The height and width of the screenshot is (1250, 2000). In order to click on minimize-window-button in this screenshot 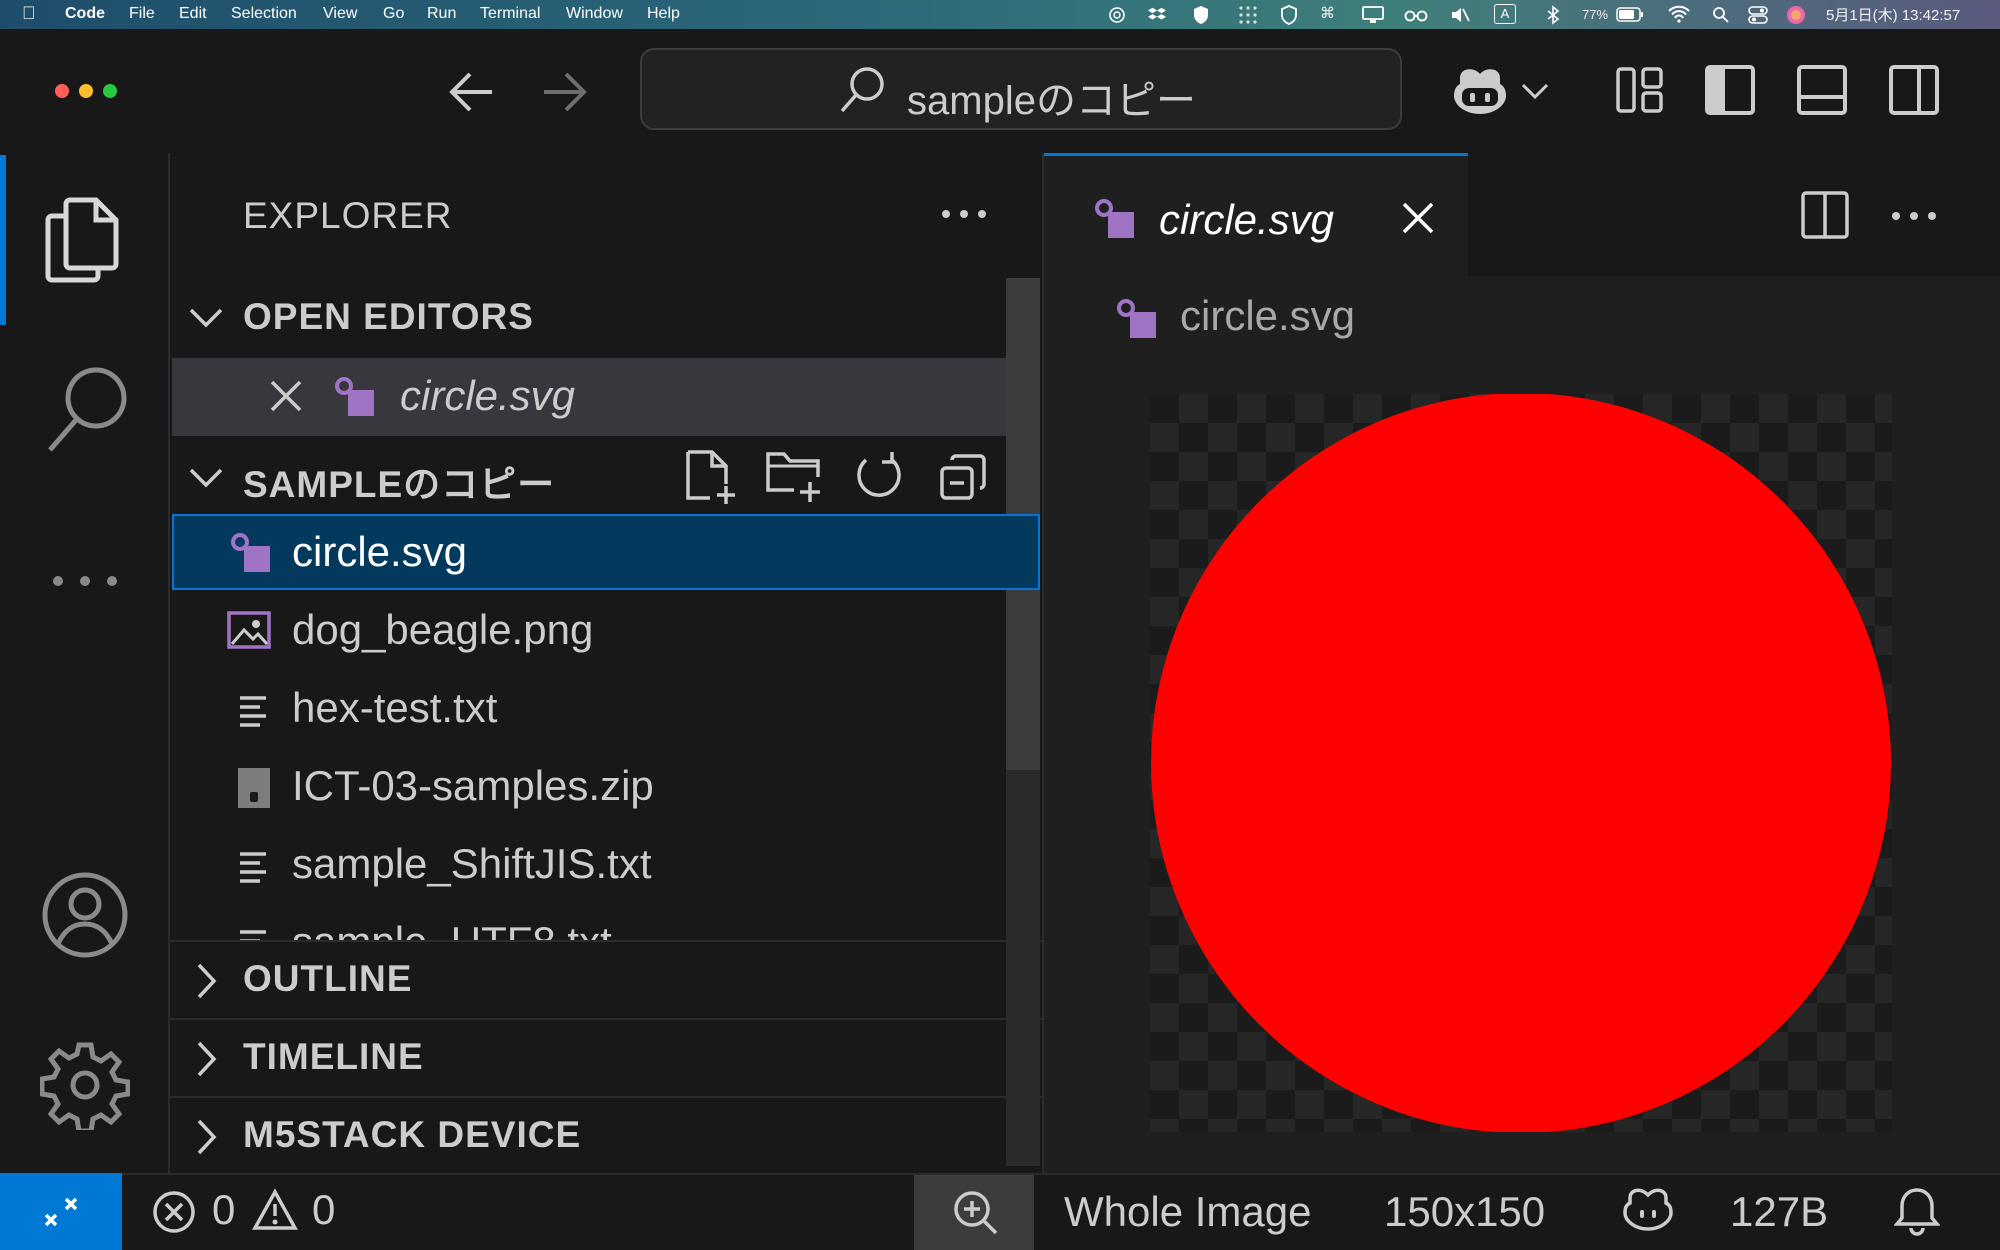, I will do `click(86, 91)`.